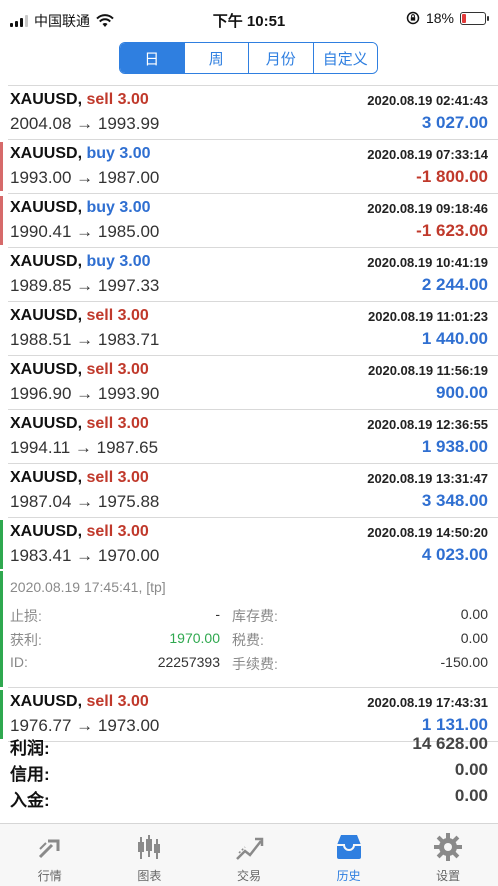 The height and width of the screenshot is (886, 498). I want to click on detail-value: 22257393, so click(188, 662).